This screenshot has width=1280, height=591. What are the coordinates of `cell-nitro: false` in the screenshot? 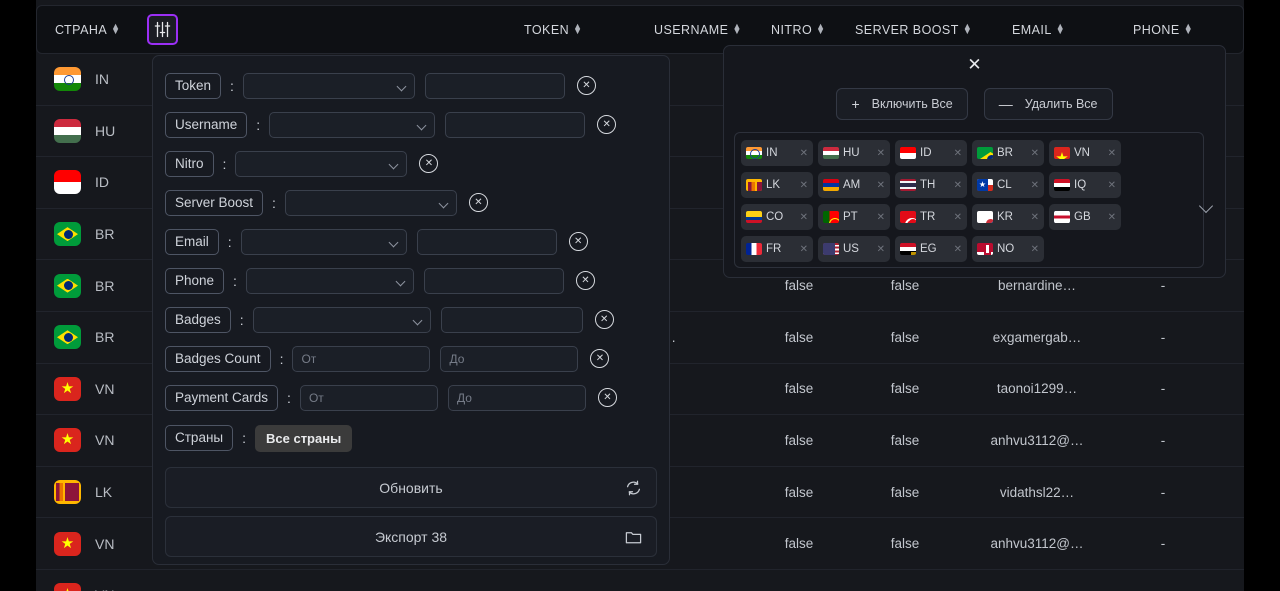 It's located at (799, 389).